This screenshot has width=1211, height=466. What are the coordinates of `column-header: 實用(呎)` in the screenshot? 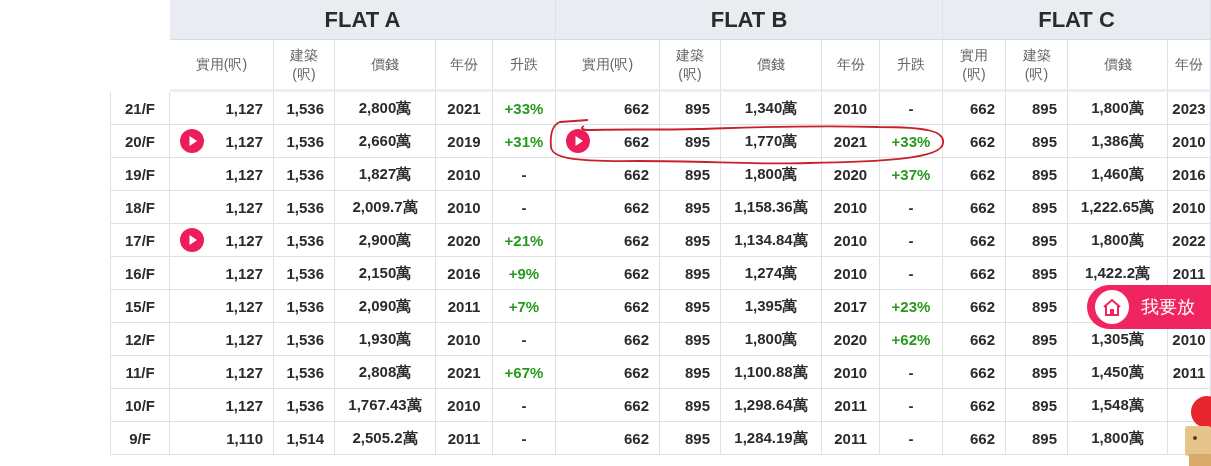 It's located at (222, 66).